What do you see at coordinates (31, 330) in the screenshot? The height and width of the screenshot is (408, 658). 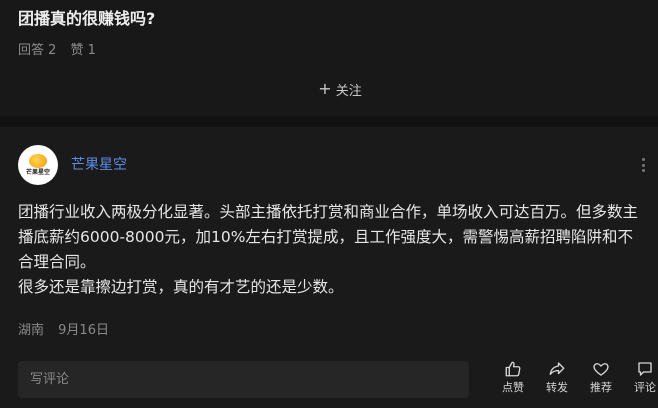 I see `post-location: 湖南` at bounding box center [31, 330].